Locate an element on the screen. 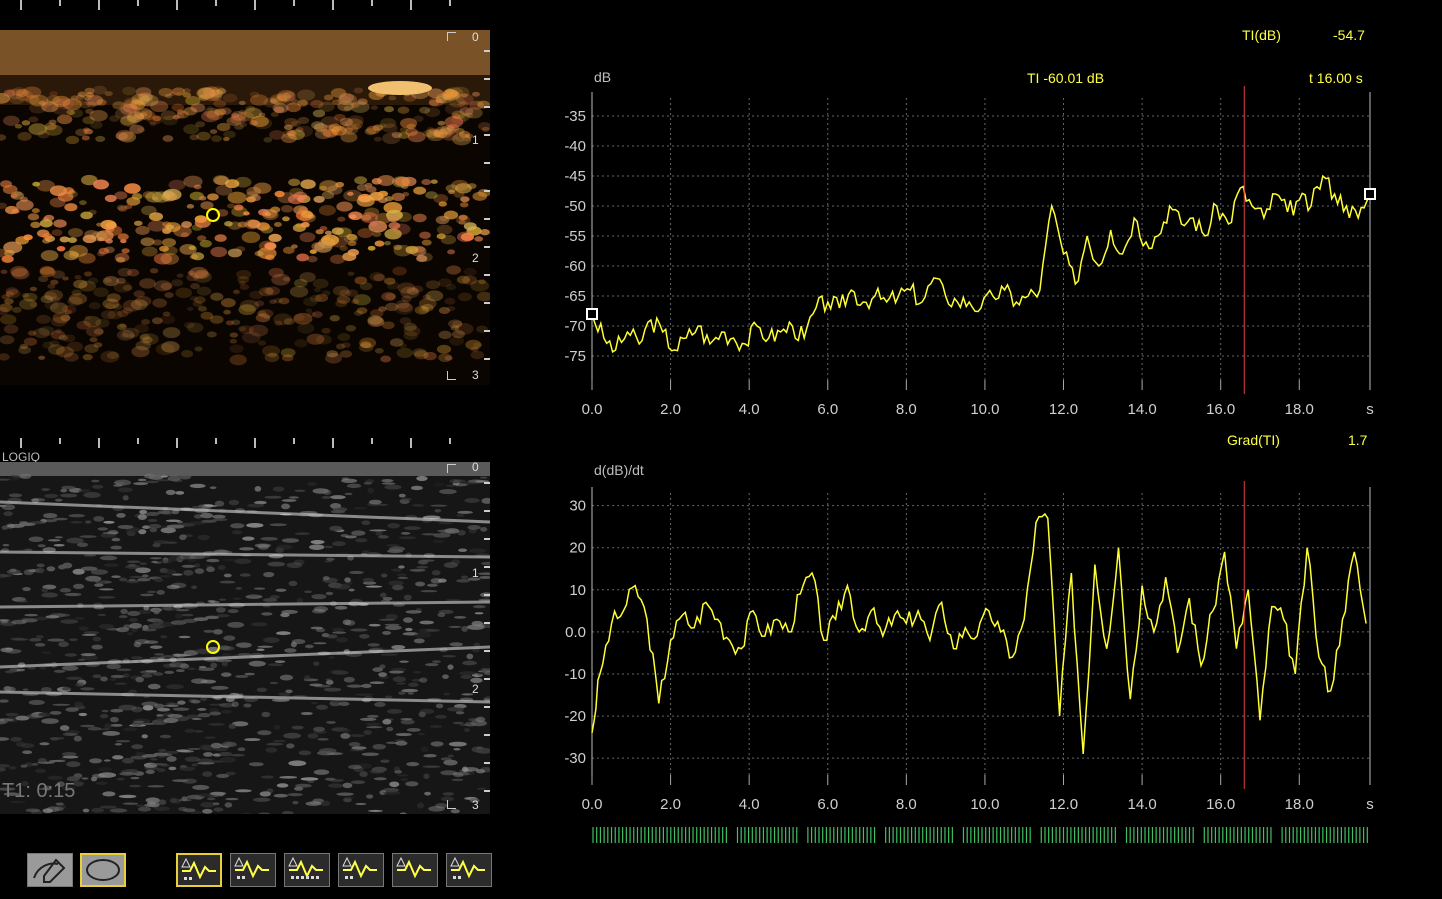  y-tick-label: -50 is located at coordinates (575, 206).